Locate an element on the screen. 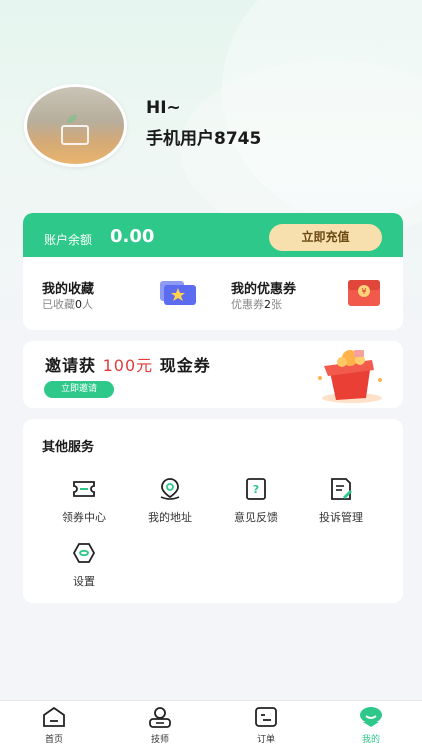 This screenshot has height=750, width=422. red-packet-icon: ¥ is located at coordinates (364, 293).